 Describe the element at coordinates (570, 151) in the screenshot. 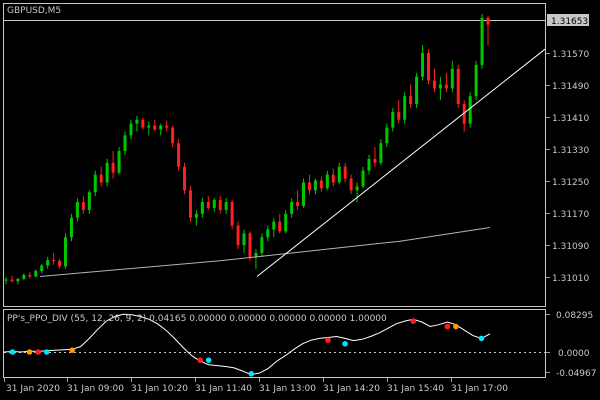

I see `price-axis-label: 1.31330` at that location.